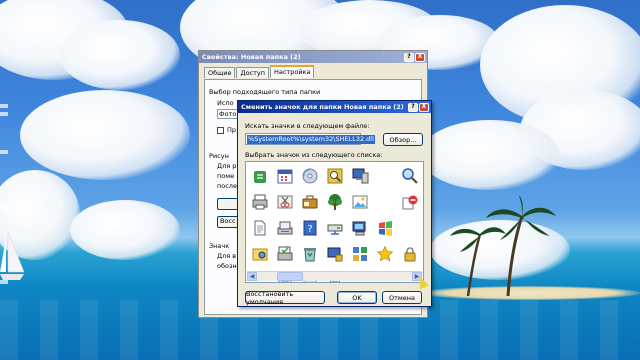  What do you see at coordinates (227, 256) in the screenshot?
I see `folder-icons-text: Для в` at bounding box center [227, 256].